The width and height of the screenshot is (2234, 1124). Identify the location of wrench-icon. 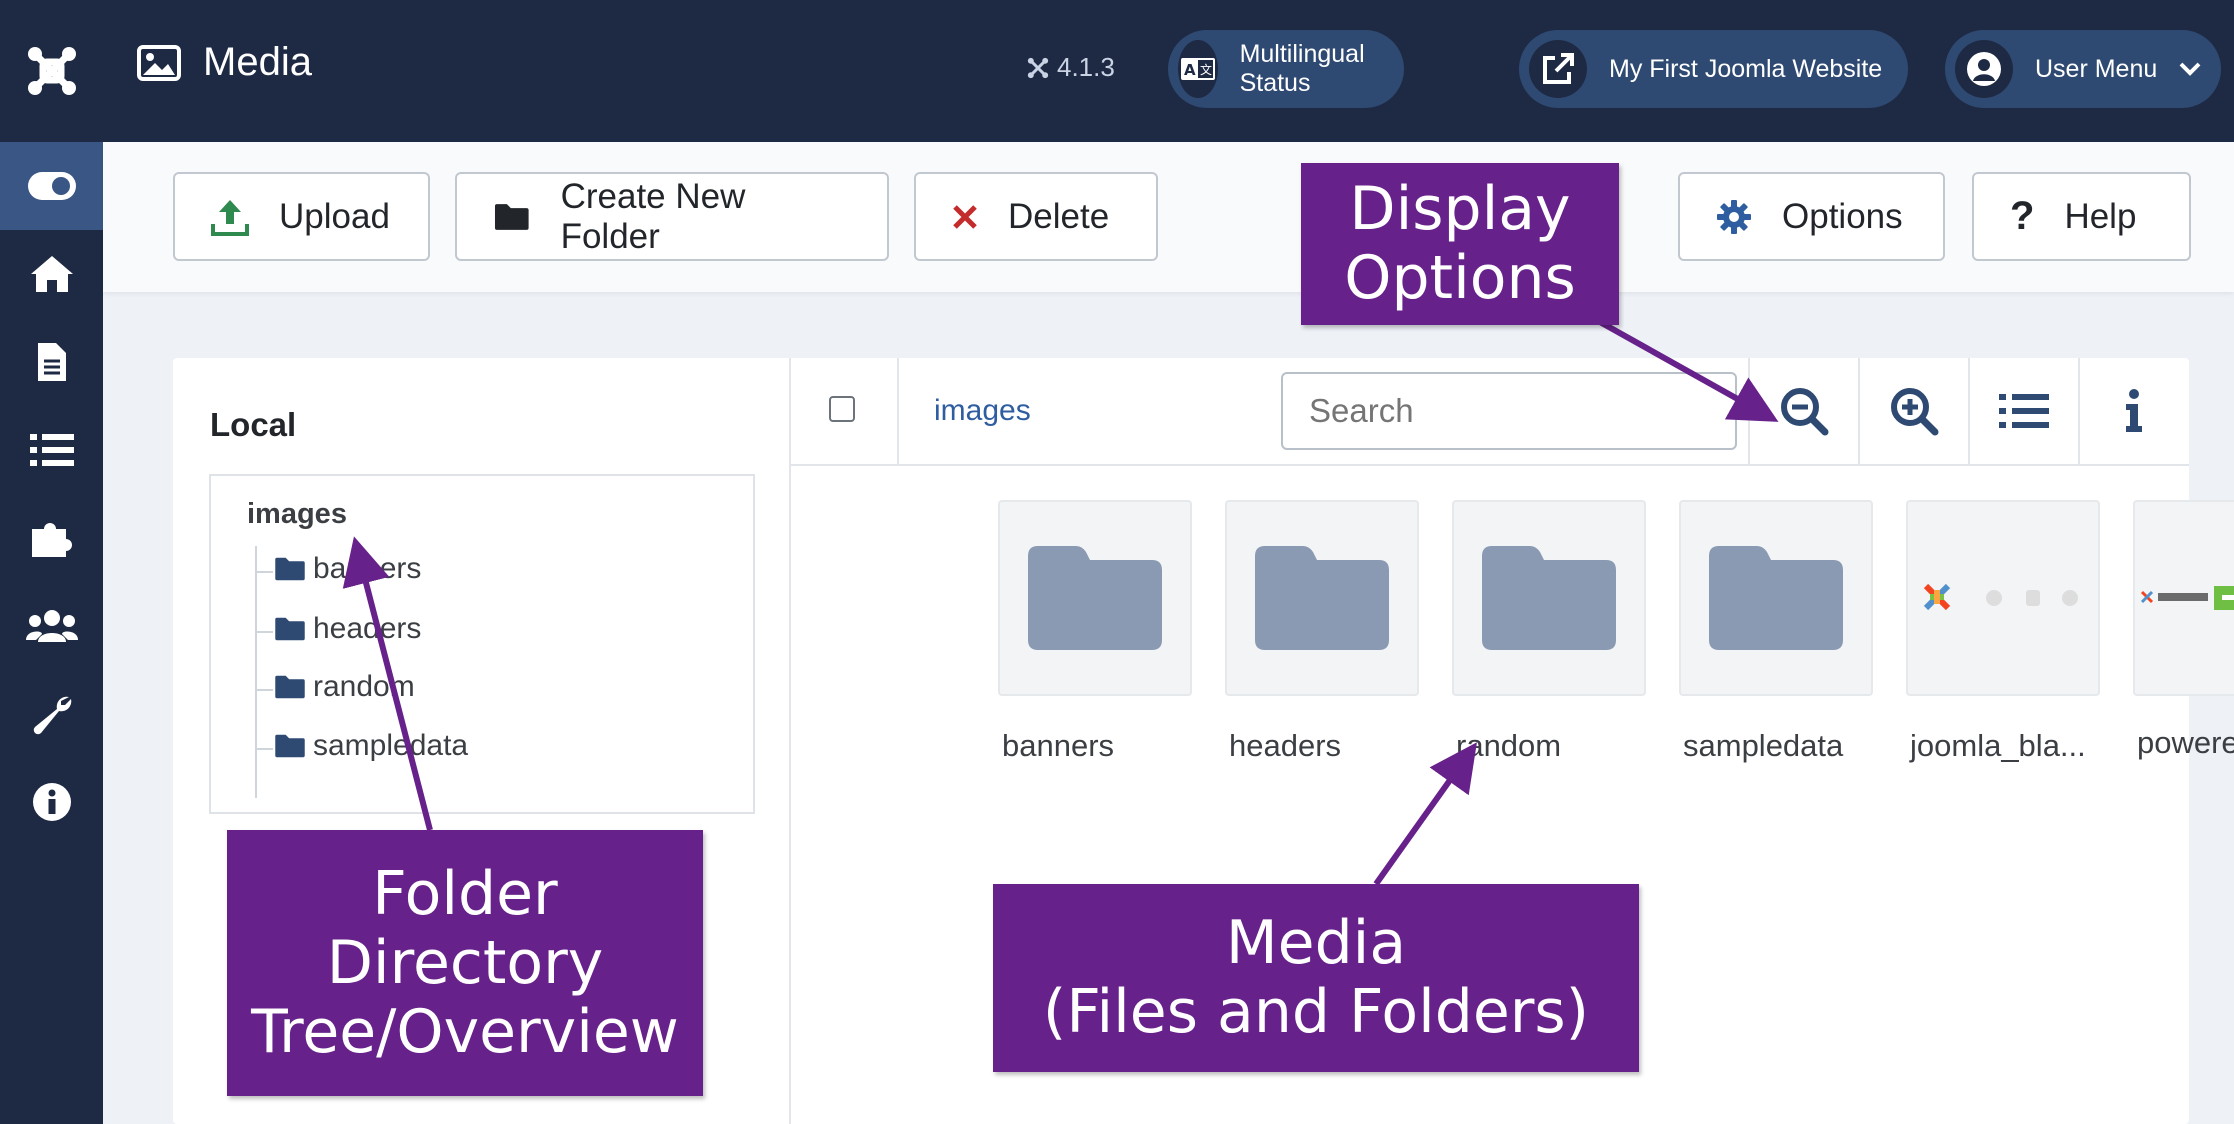
(52, 715).